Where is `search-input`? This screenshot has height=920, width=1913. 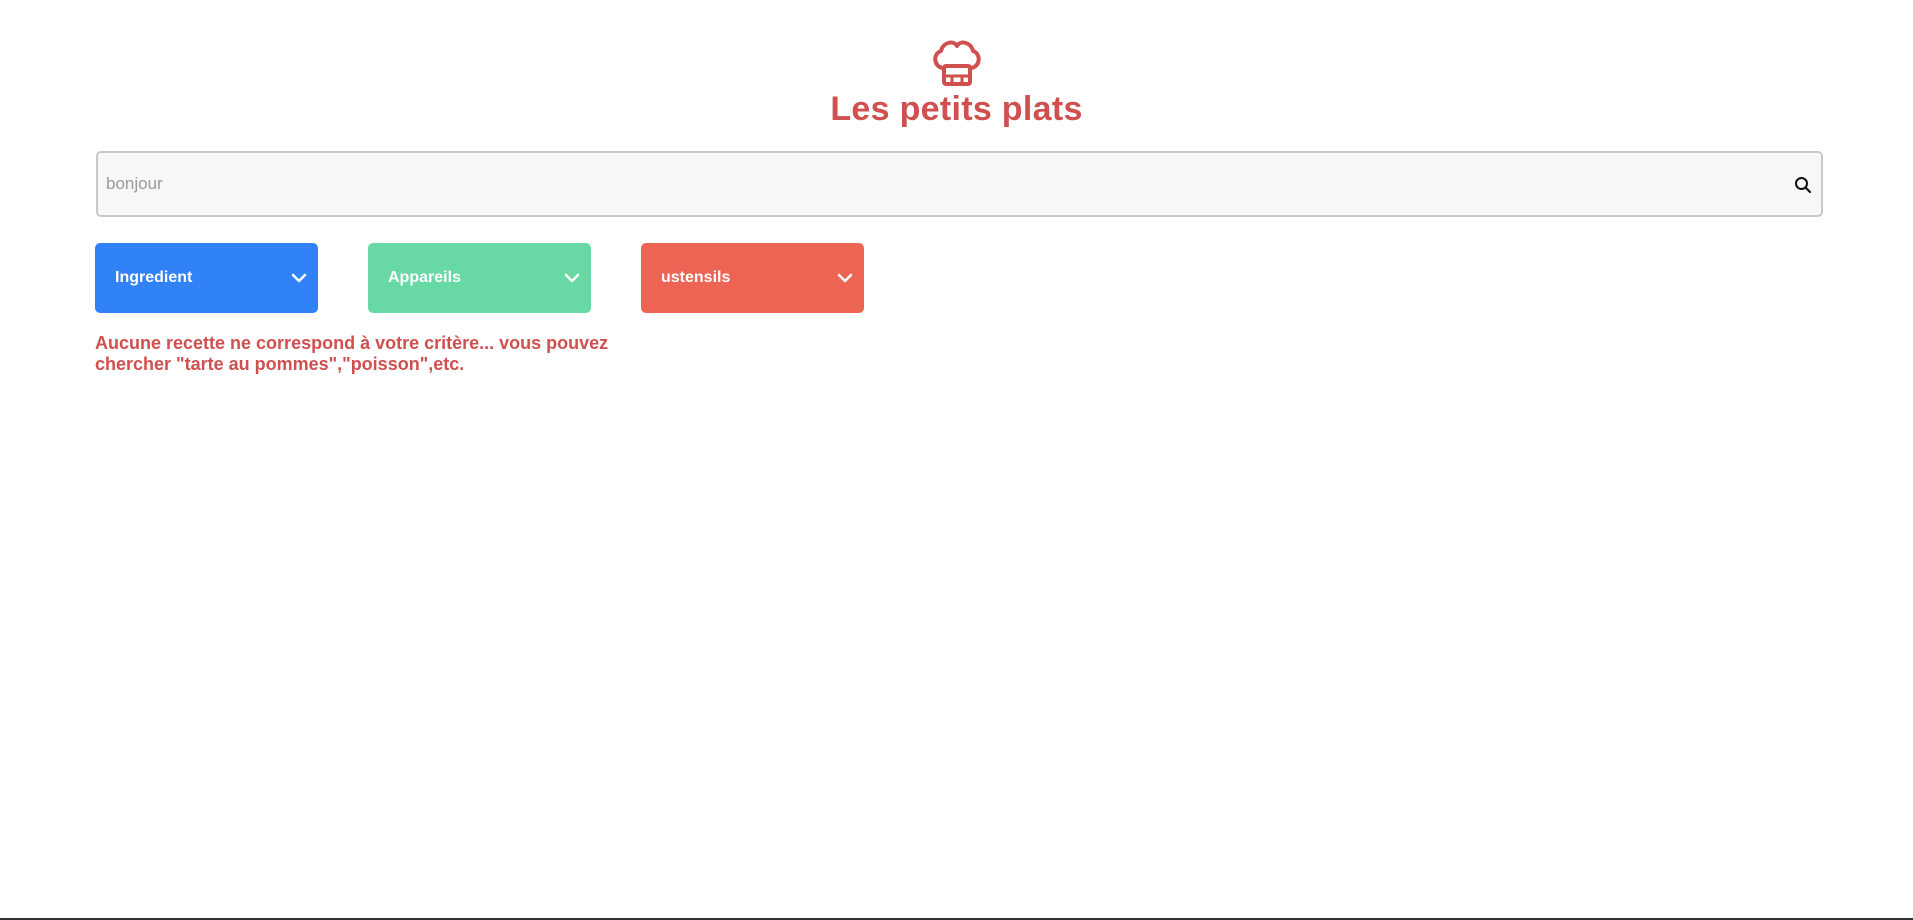
search-input is located at coordinates (928, 184).